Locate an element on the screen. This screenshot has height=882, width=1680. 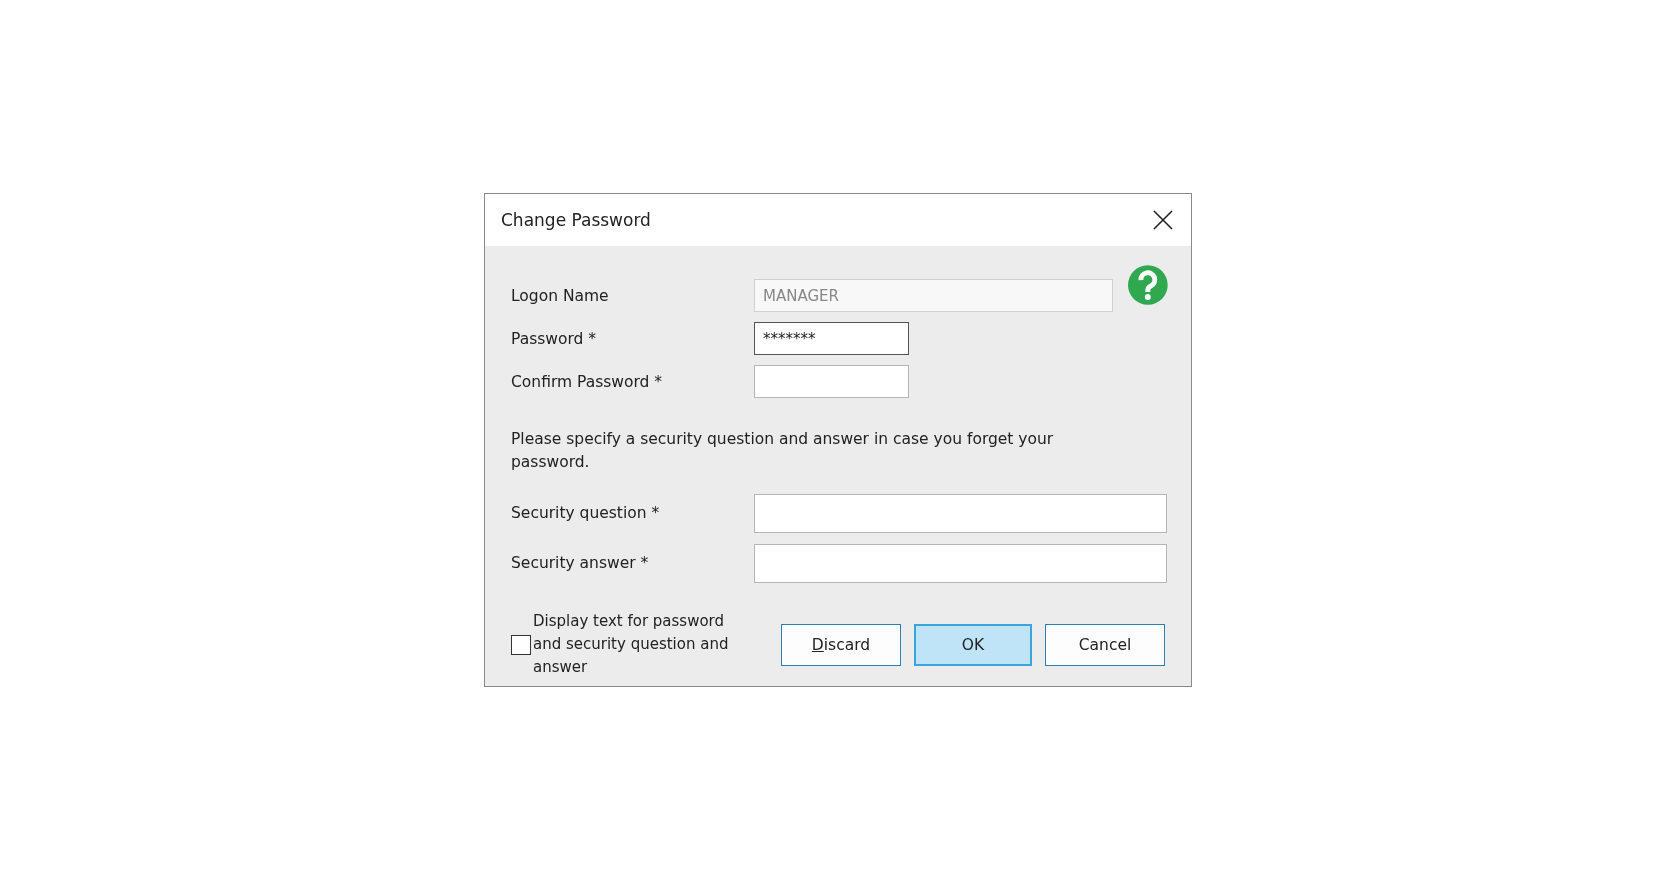
help-icon is located at coordinates (1148, 284).